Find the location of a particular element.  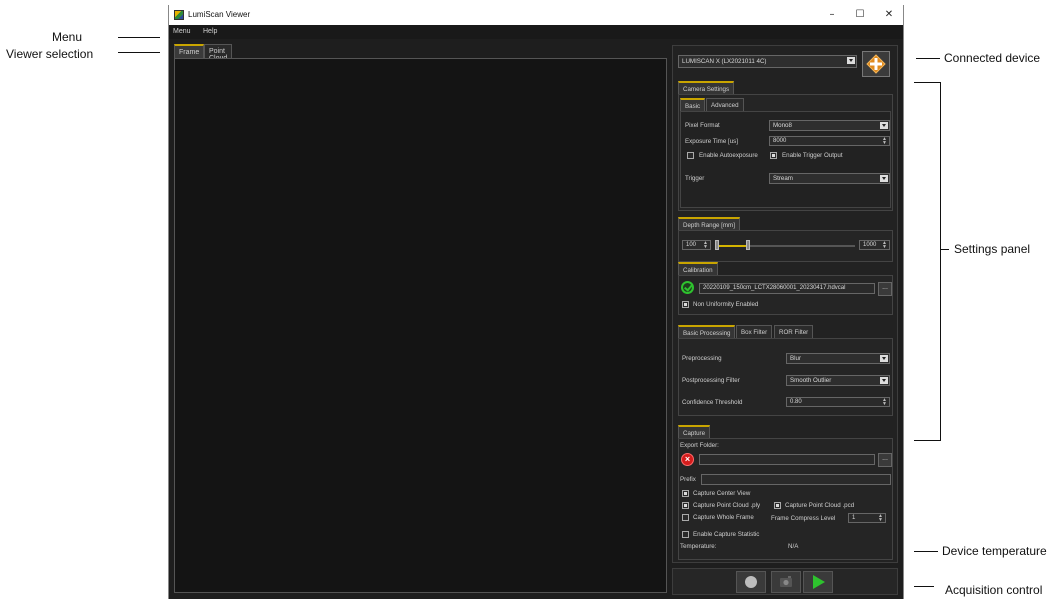

minimize-button: – is located at coordinates (832, 15).